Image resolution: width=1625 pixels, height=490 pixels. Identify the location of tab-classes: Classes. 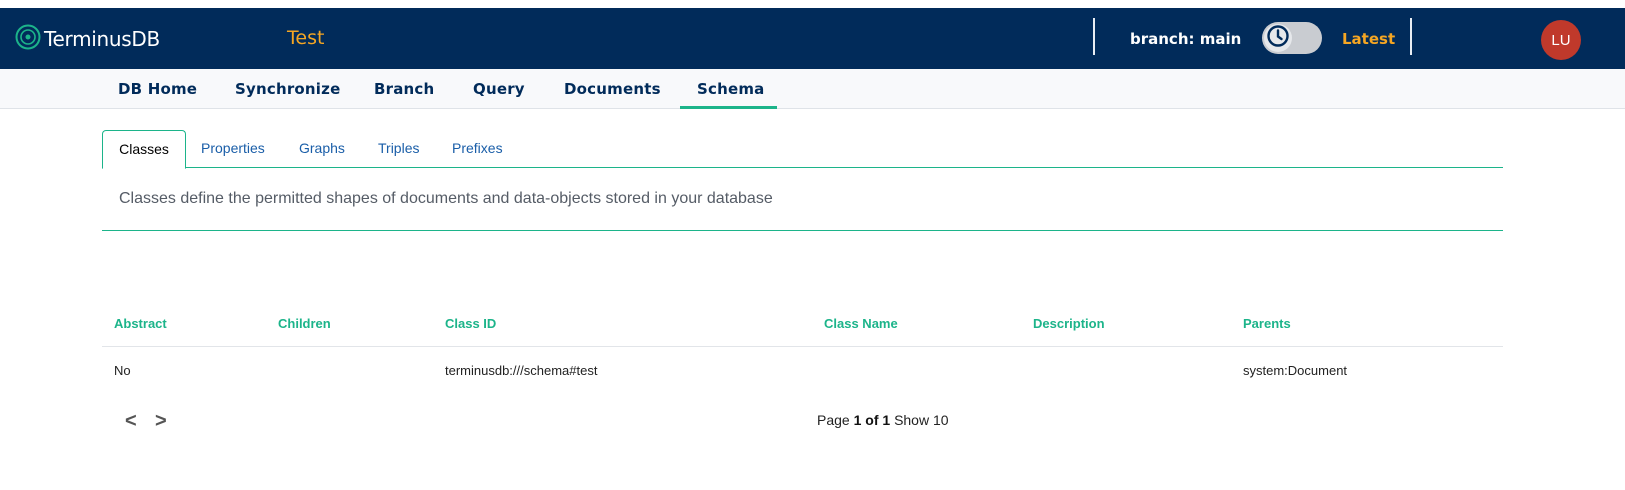
(144, 149).